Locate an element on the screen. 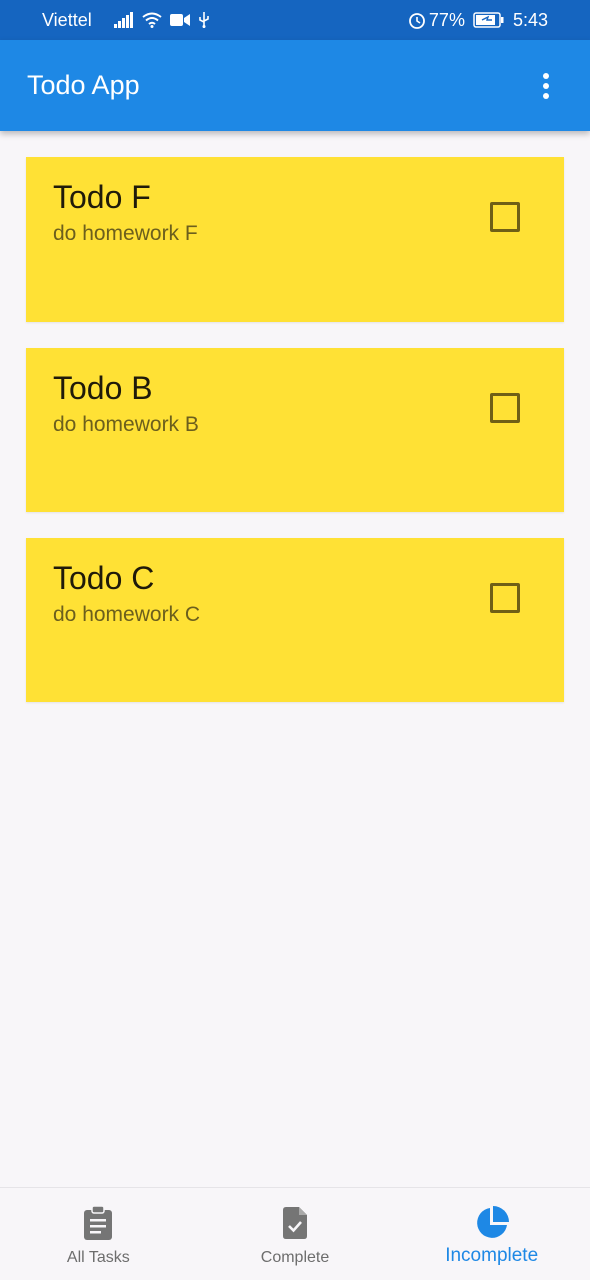  nav-label: Incomplete is located at coordinates (492, 1255).